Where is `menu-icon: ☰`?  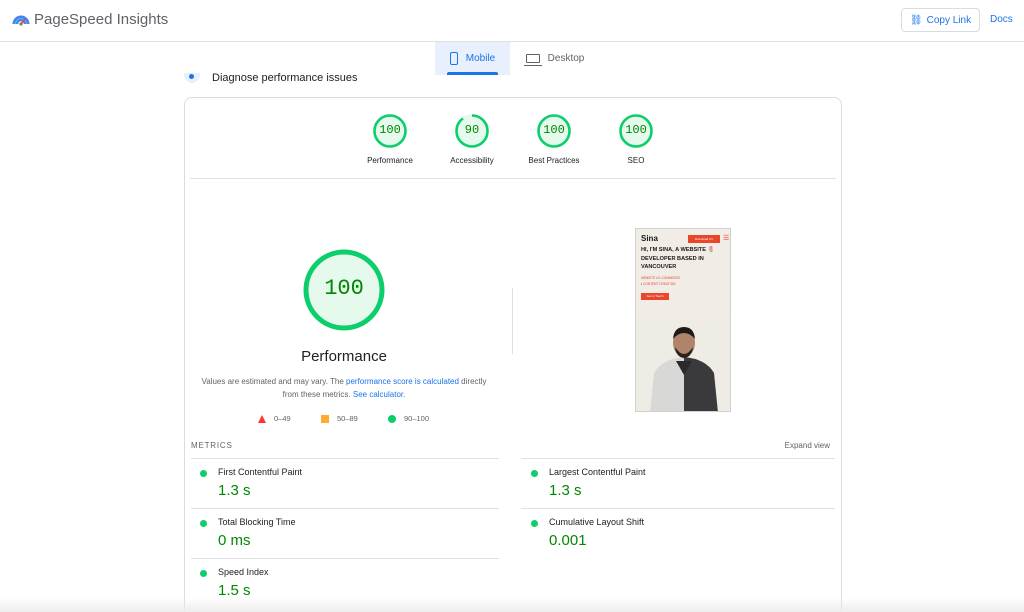
menu-icon: ☰ is located at coordinates (726, 238).